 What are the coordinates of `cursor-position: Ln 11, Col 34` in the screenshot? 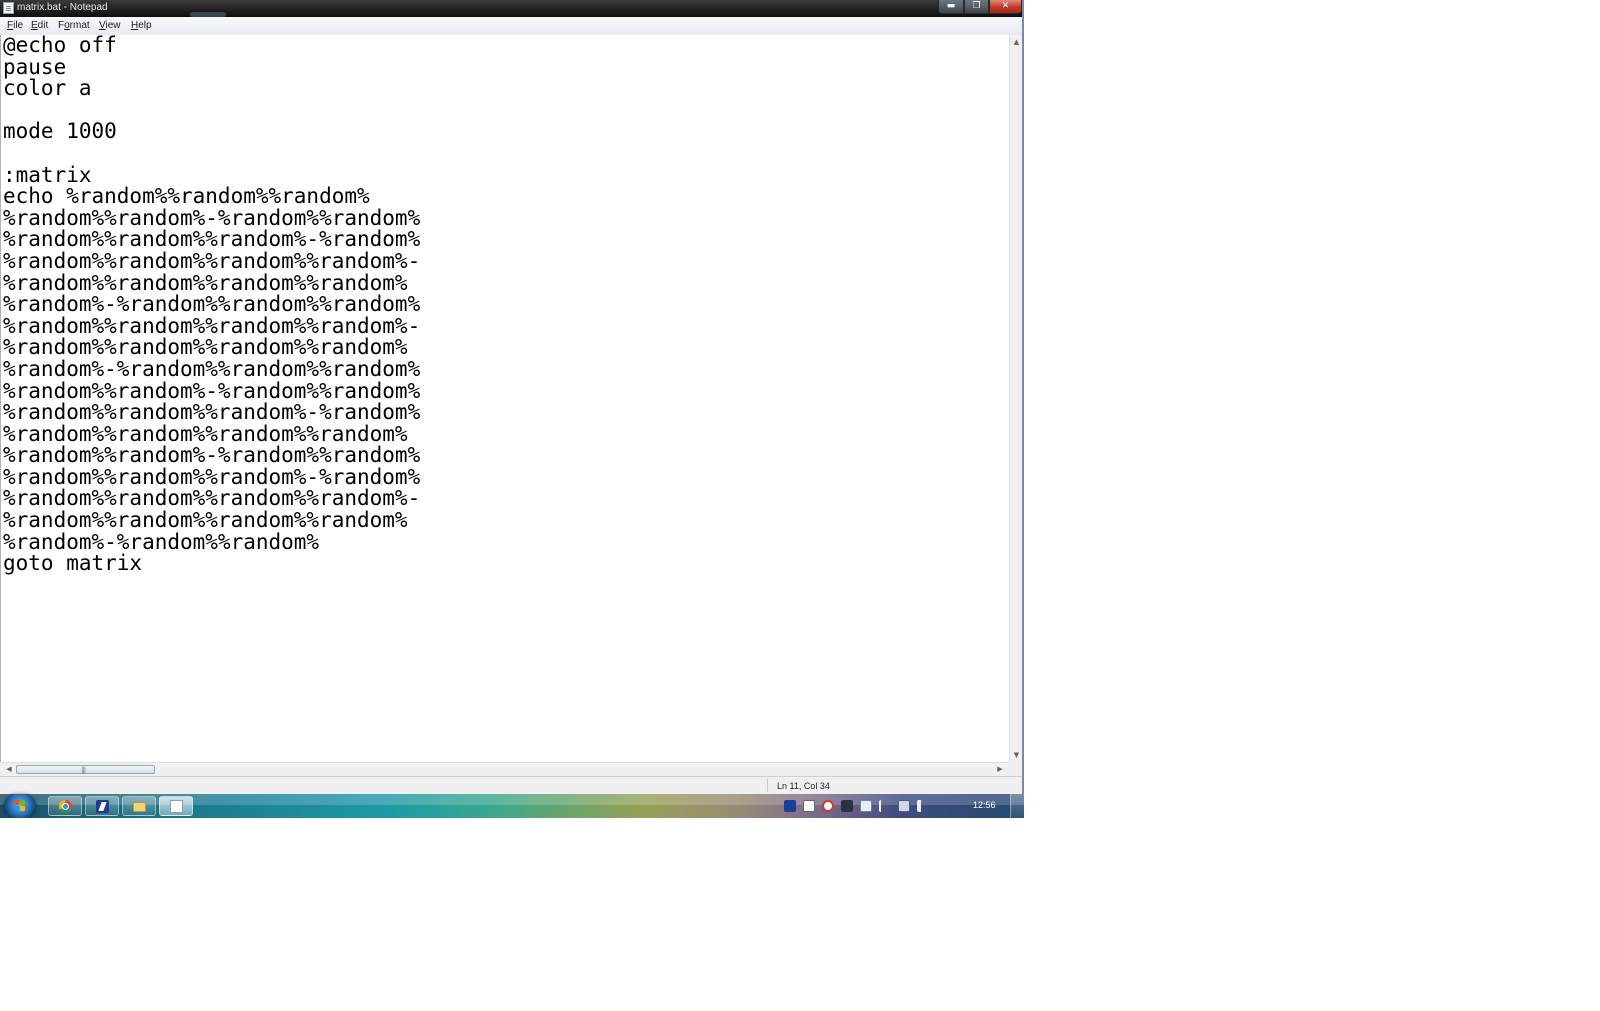 It's located at (803, 786).